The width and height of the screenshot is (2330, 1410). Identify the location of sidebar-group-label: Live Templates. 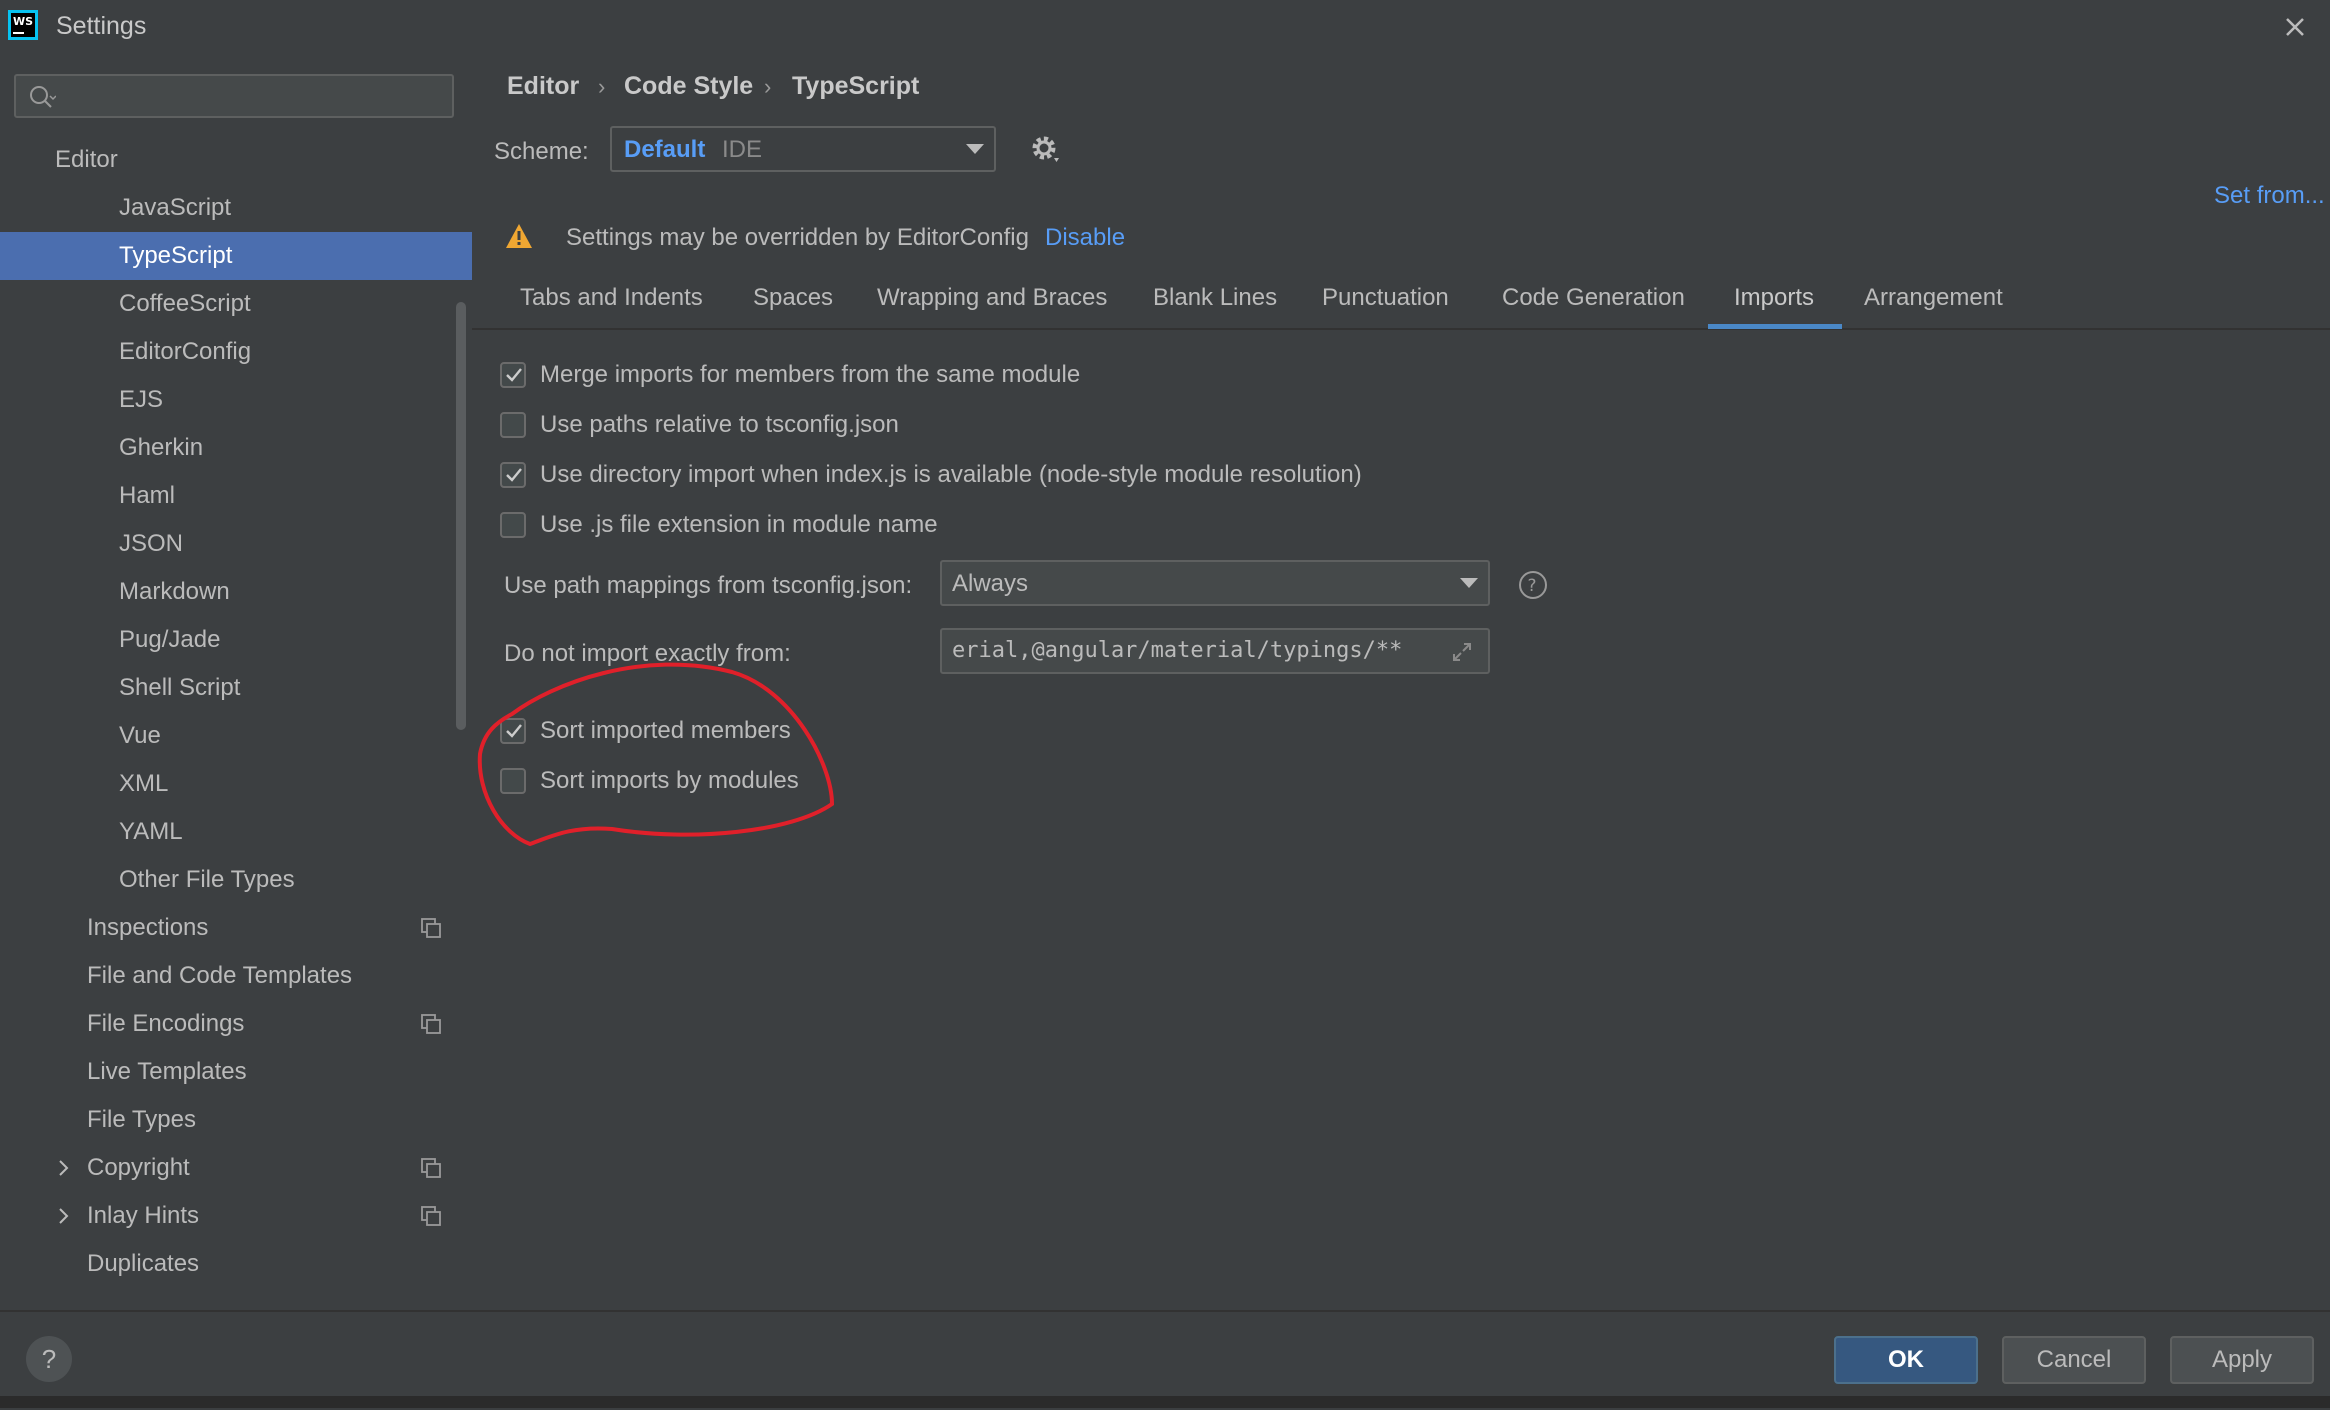
(167, 1071).